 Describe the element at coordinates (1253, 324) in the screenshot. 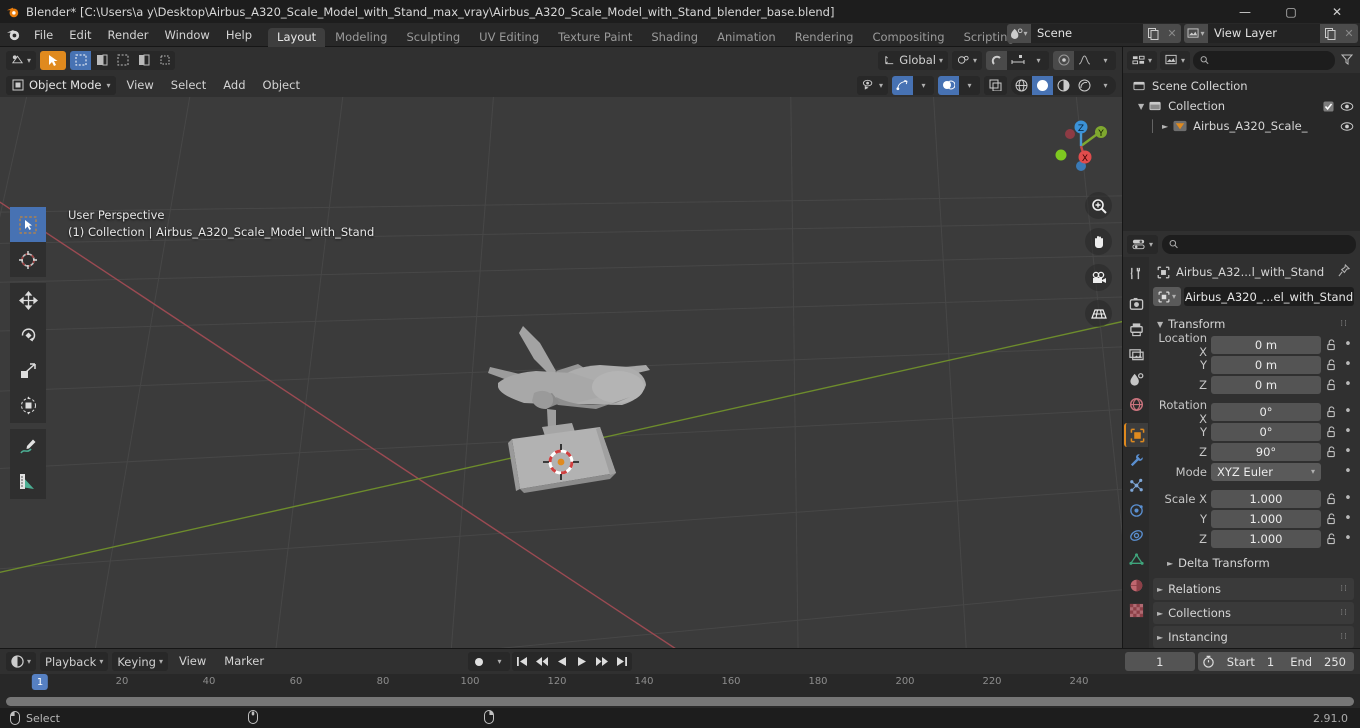

I see `transform-panel-header: ▼ Transform ⁞⁞` at that location.